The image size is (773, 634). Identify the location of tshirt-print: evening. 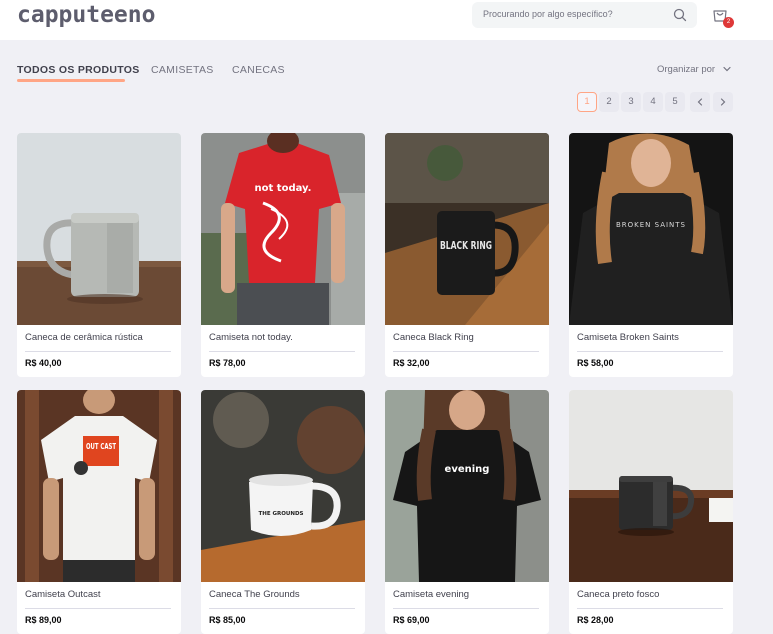
(467, 469).